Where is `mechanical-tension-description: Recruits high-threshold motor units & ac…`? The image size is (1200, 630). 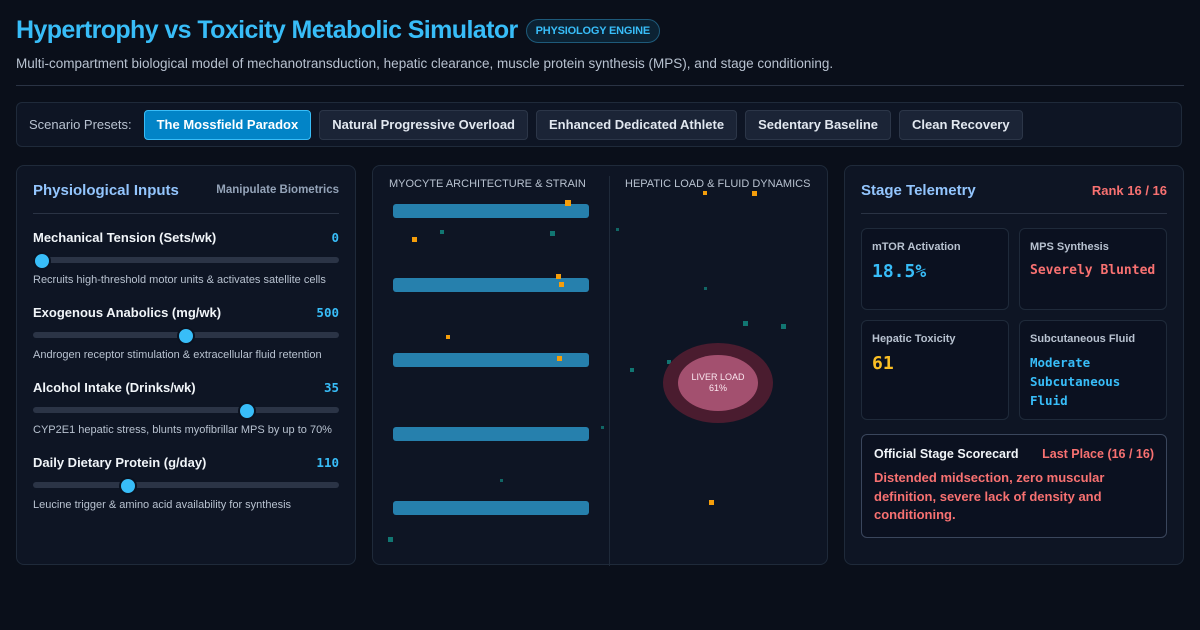
mechanical-tension-description: Recruits high-threshold motor units & ac… is located at coordinates (179, 280).